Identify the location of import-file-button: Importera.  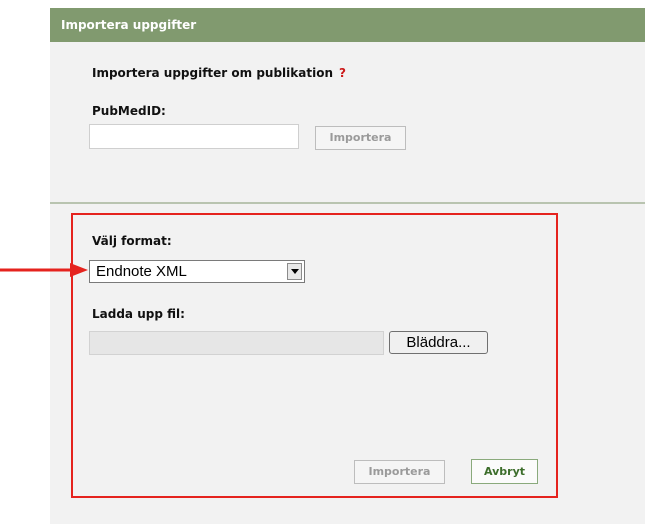
(399, 472).